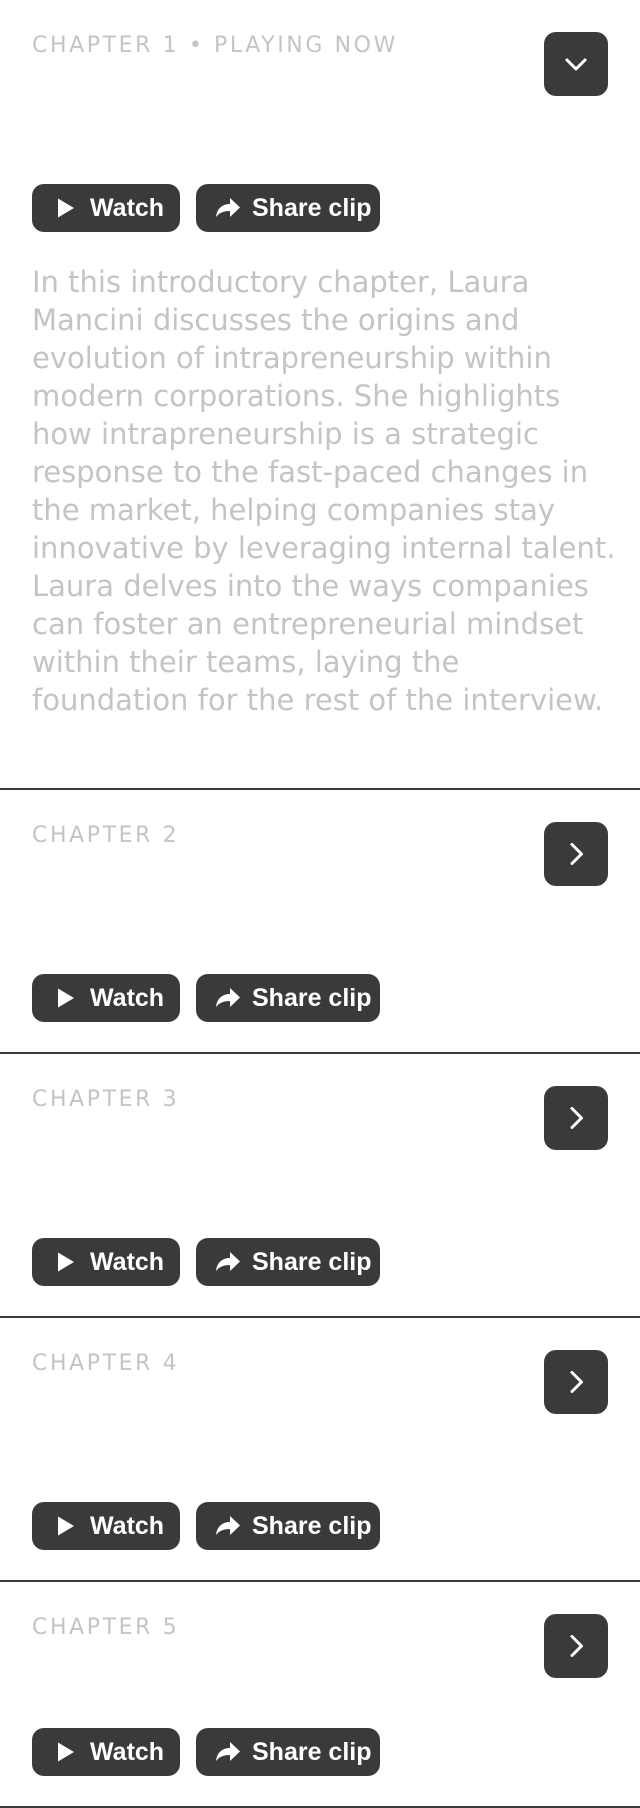 The height and width of the screenshot is (1808, 640). Describe the element at coordinates (106, 835) in the screenshot. I see `chapter-label: CHAPTER 2` at that location.